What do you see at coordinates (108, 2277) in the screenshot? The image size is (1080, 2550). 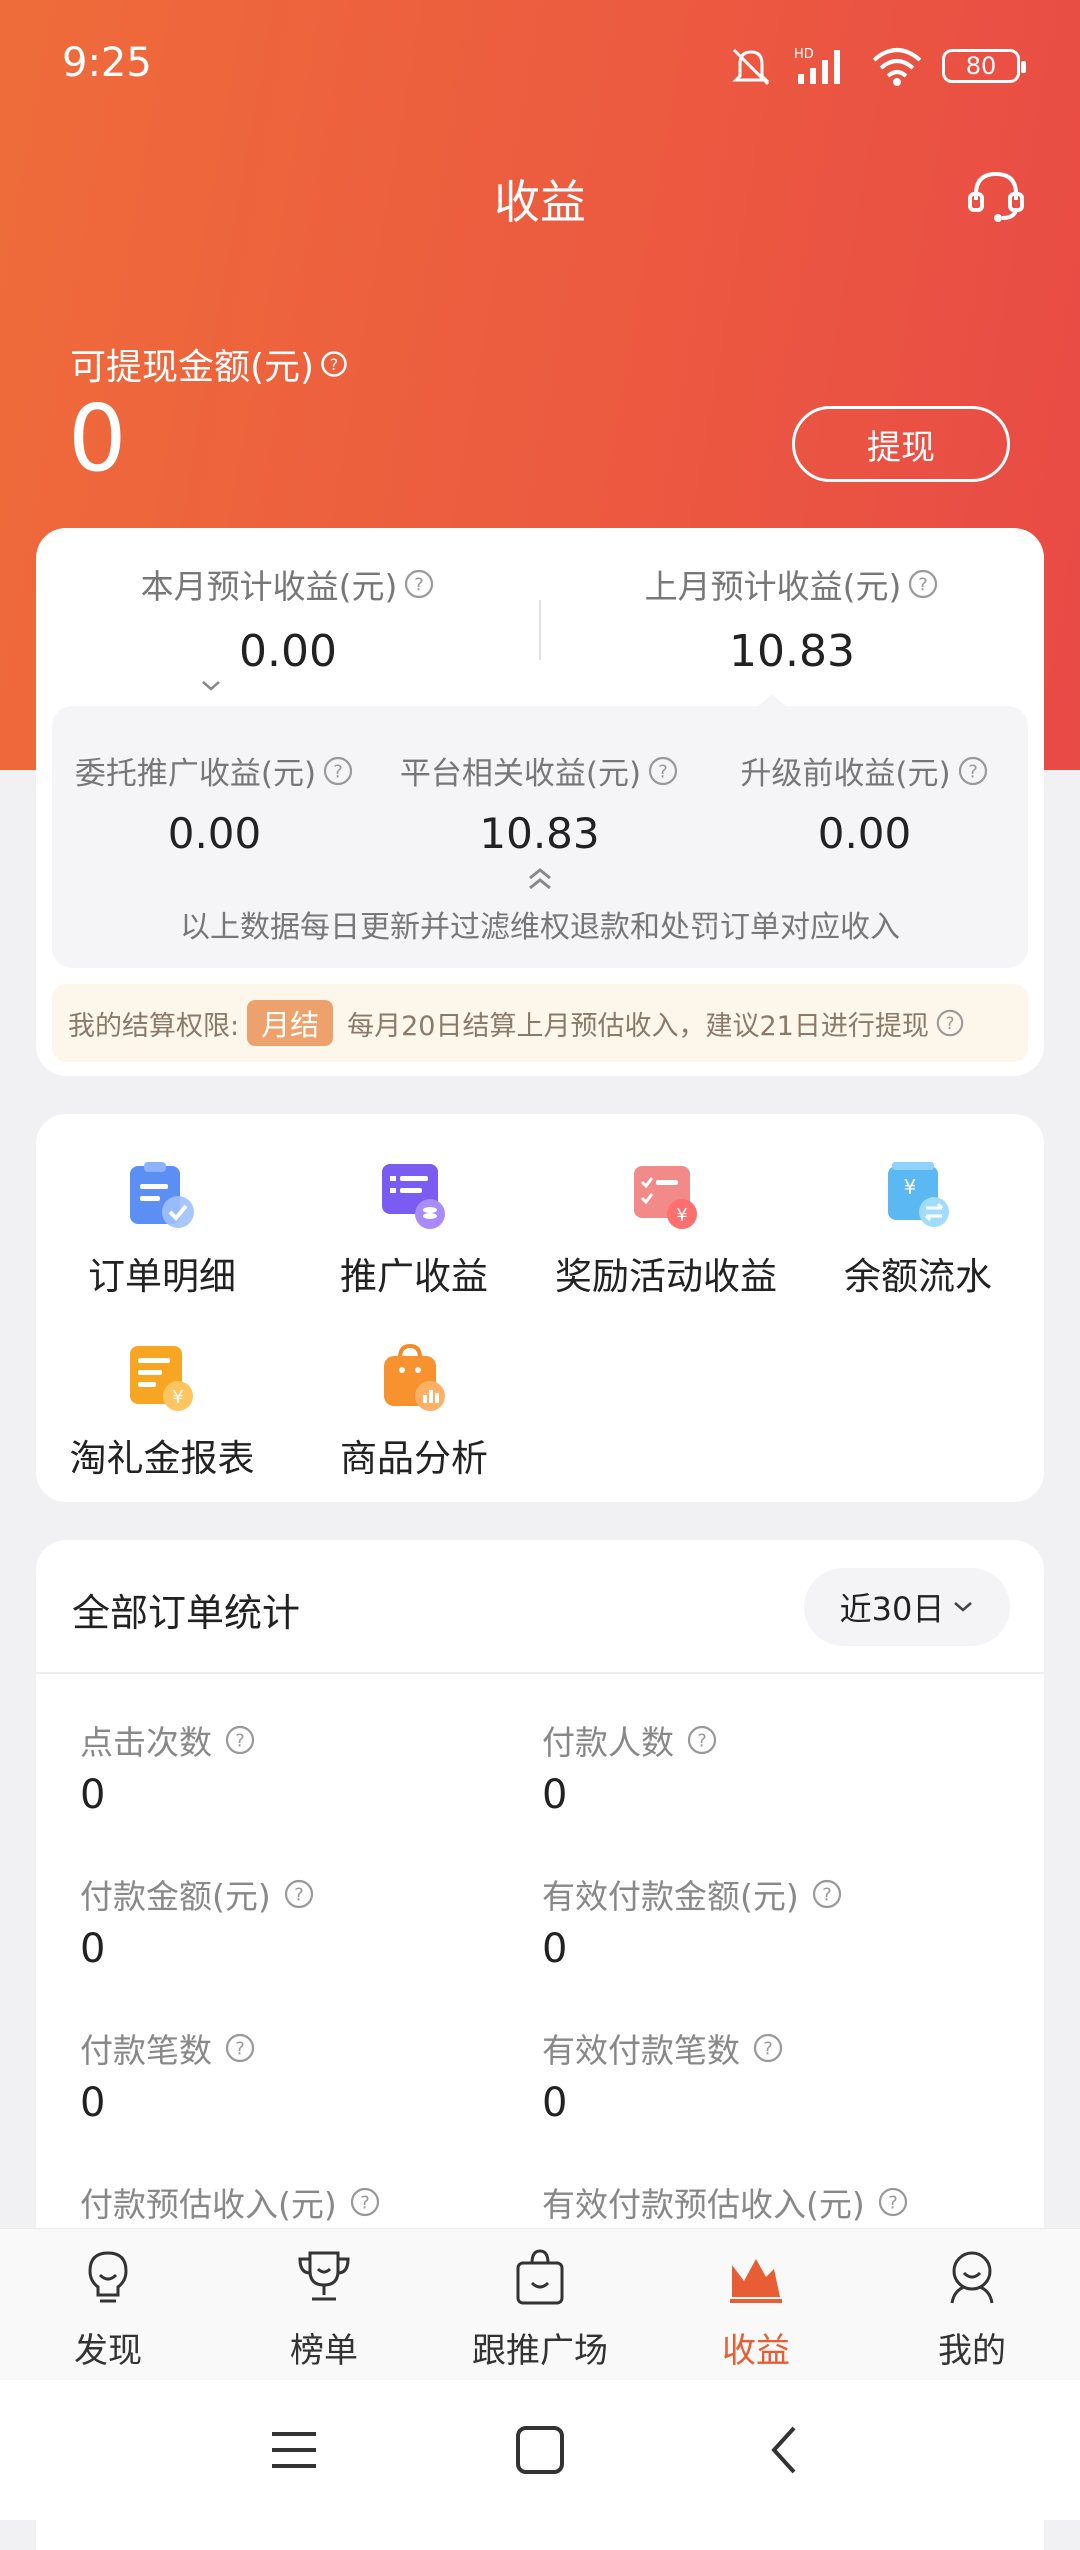 I see `discover-icon` at bounding box center [108, 2277].